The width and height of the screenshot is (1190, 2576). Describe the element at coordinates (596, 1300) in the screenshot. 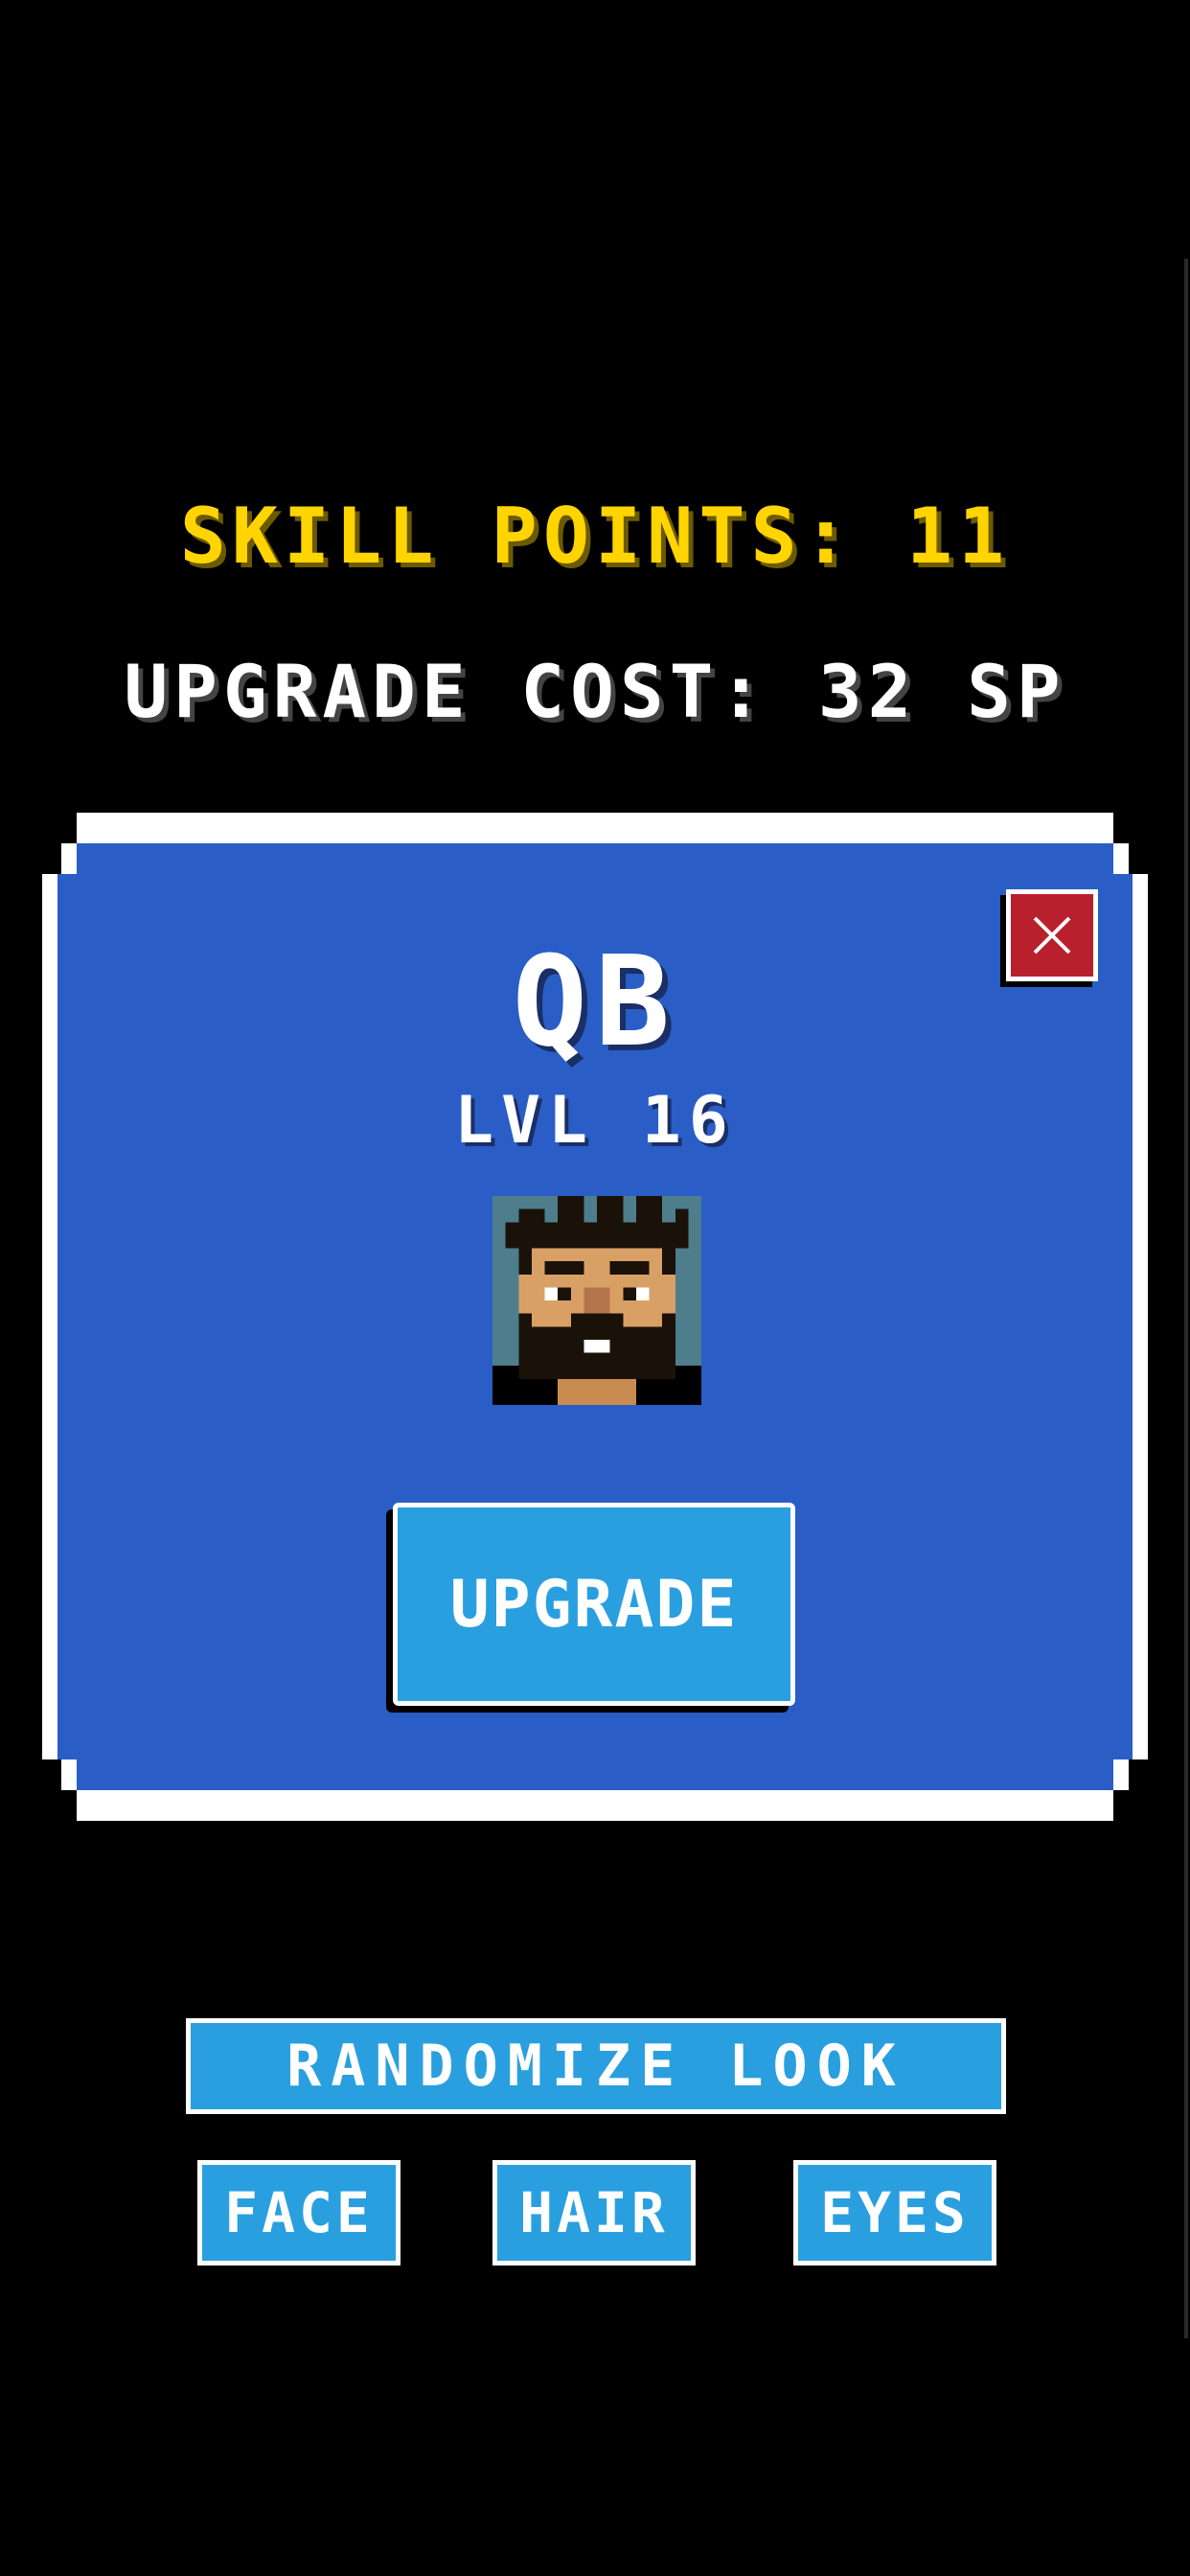

I see `player-avatar` at that location.